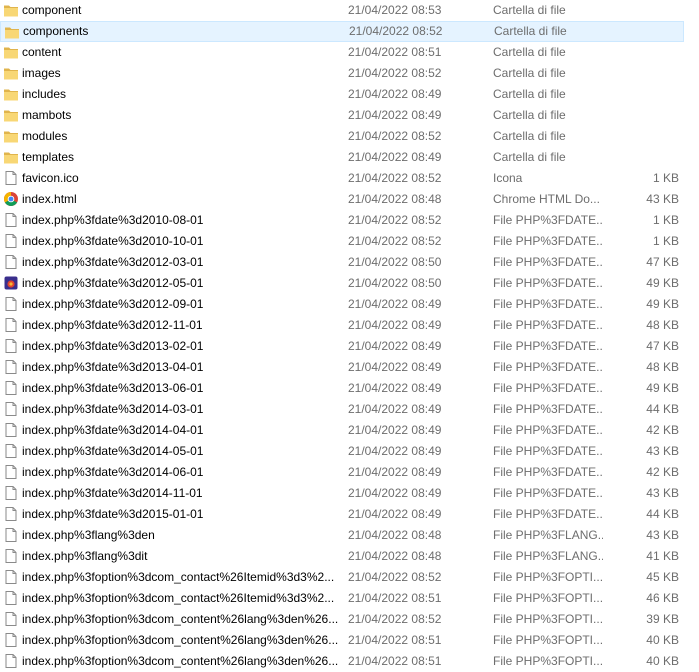  I want to click on file-name: index.php%3flang%3den, so click(88, 535).